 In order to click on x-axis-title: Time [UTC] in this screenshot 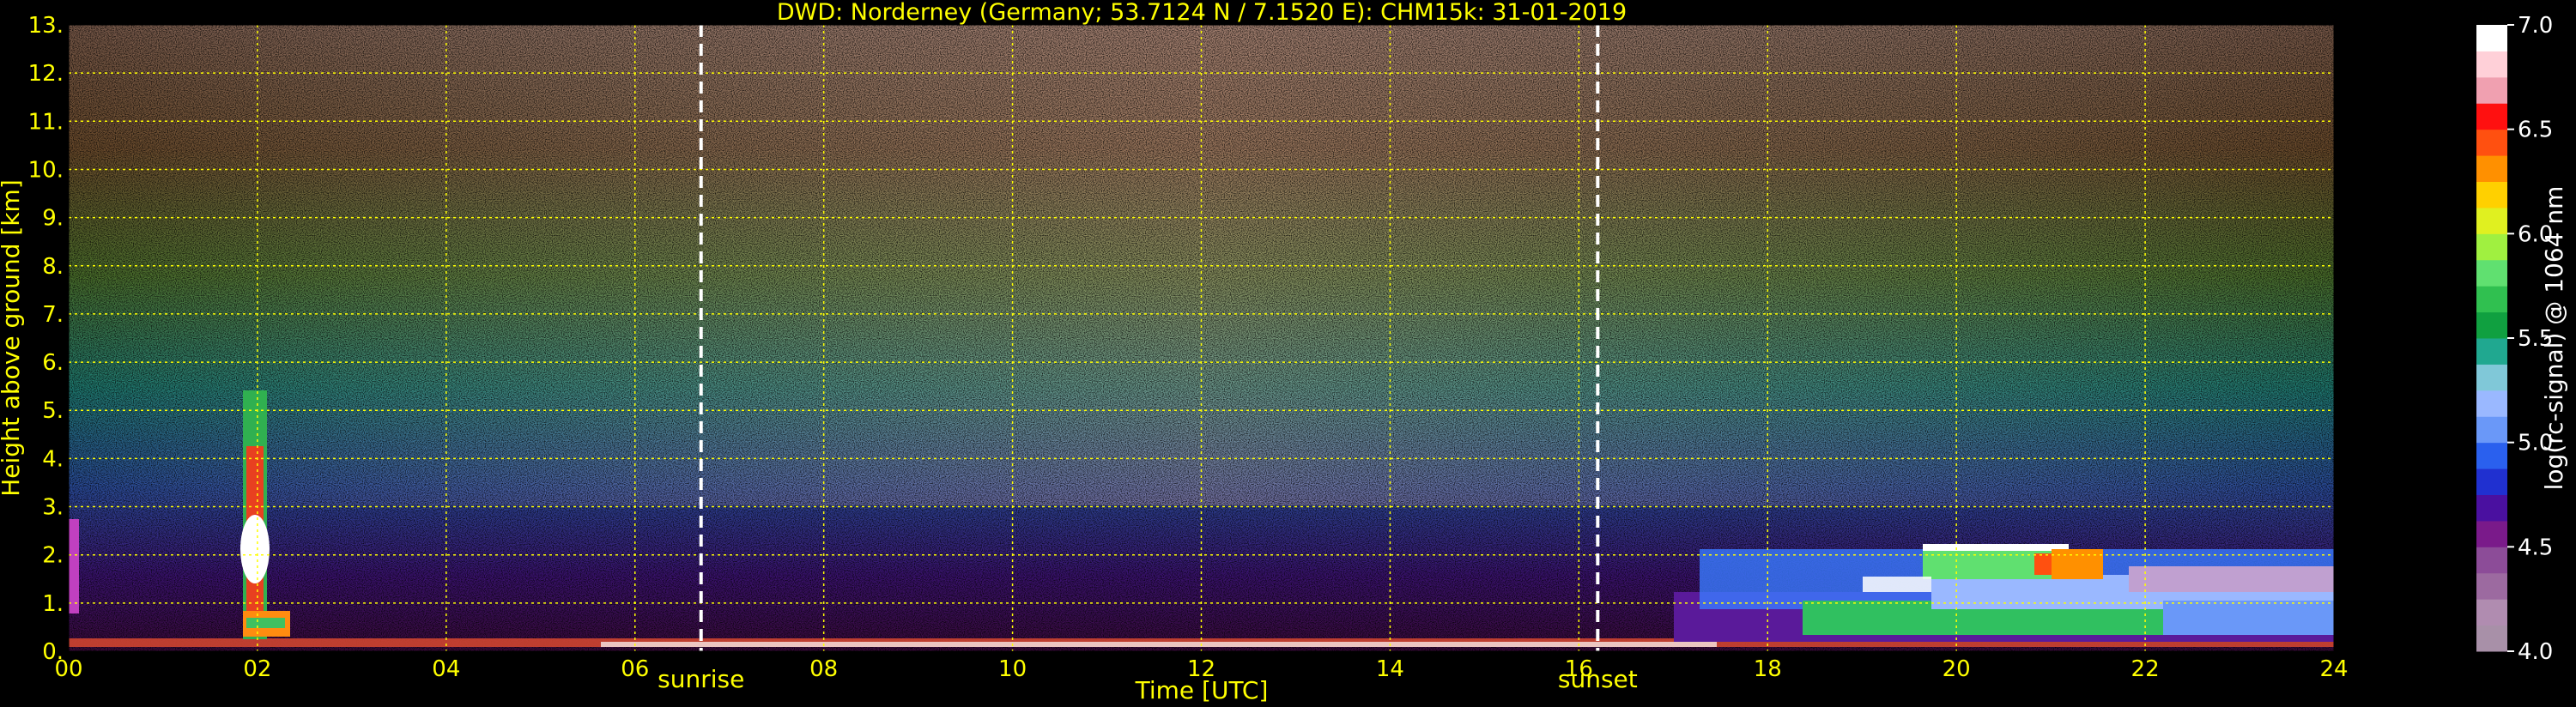, I will do `click(1202, 690)`.